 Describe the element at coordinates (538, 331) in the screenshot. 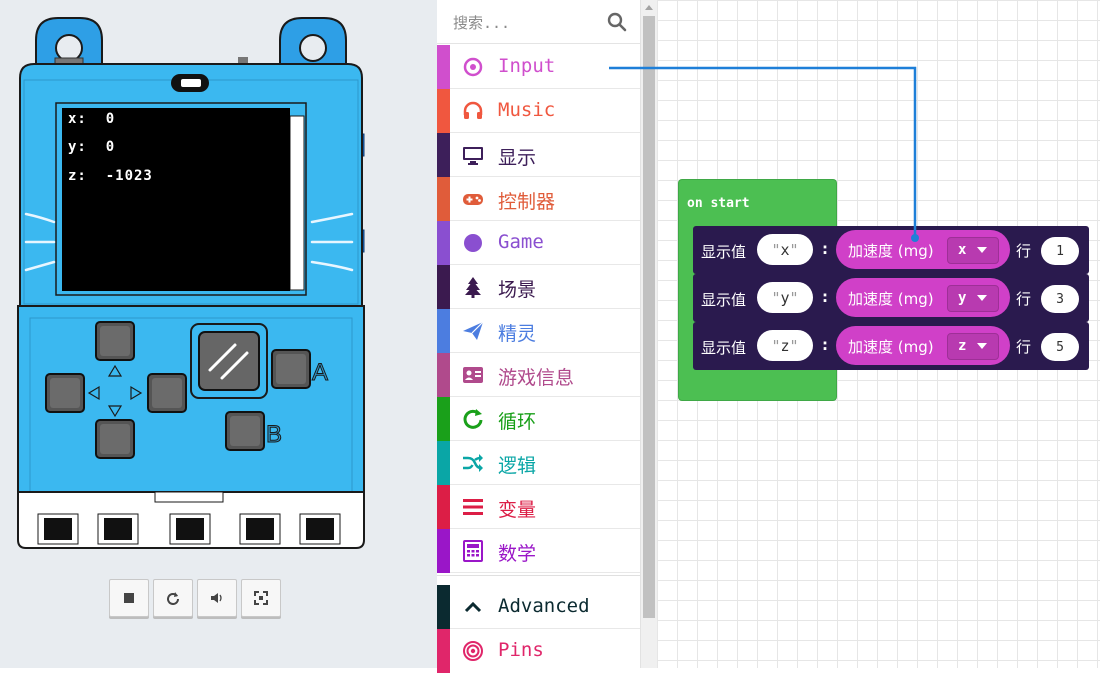

I see `category-sprites: 精灵` at that location.